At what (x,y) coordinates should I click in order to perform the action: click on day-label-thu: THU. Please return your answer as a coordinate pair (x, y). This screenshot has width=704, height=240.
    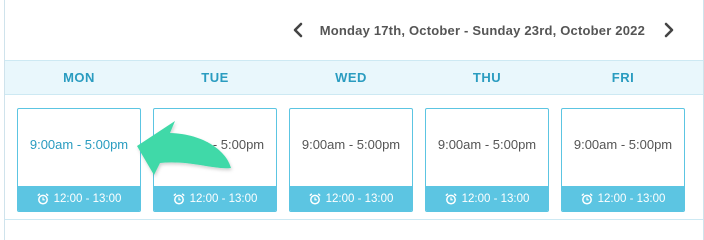
    Looking at the image, I should click on (487, 77).